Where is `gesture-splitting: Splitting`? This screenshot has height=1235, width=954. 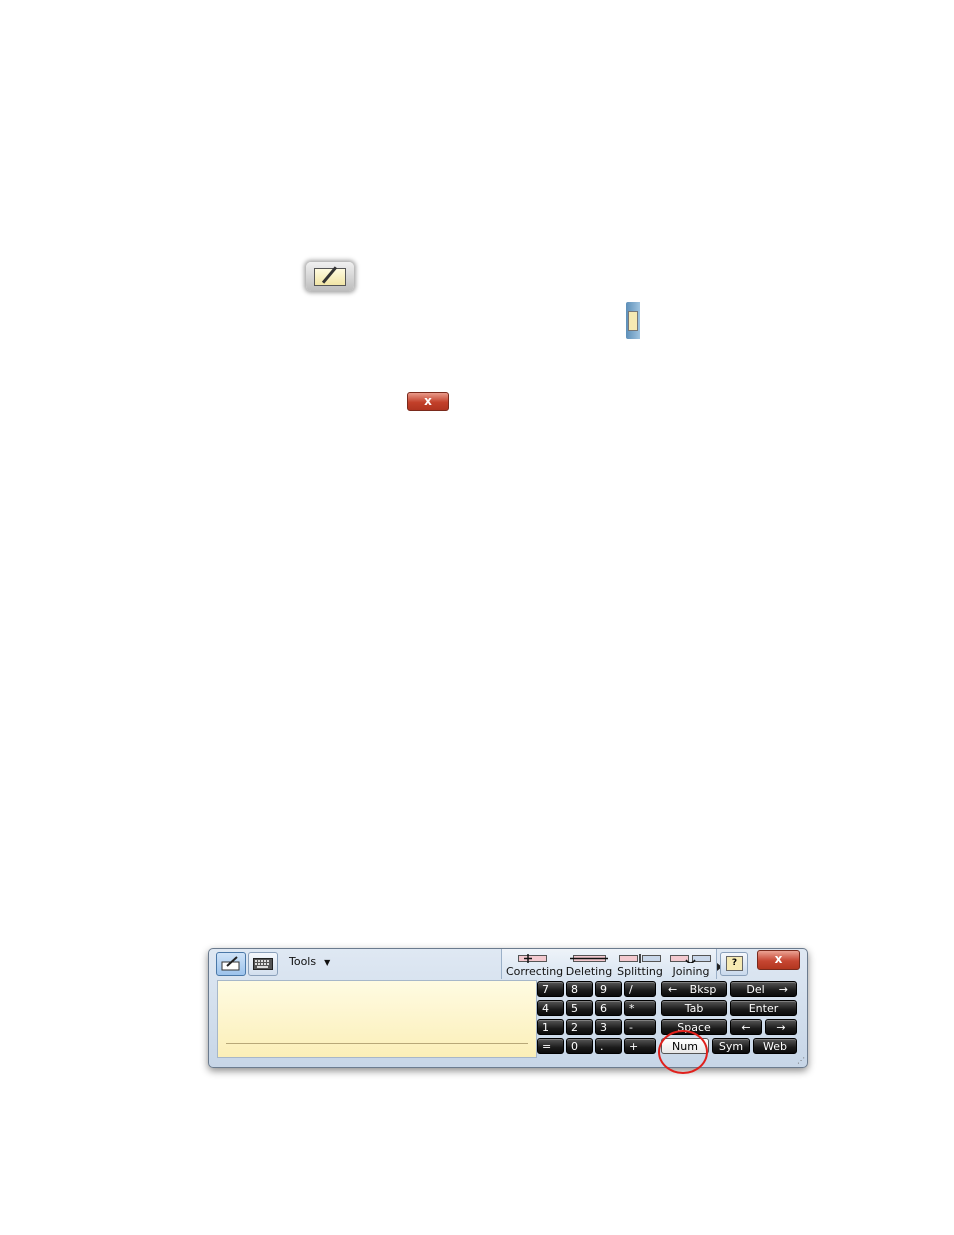
gesture-splitting: Splitting is located at coordinates (640, 964).